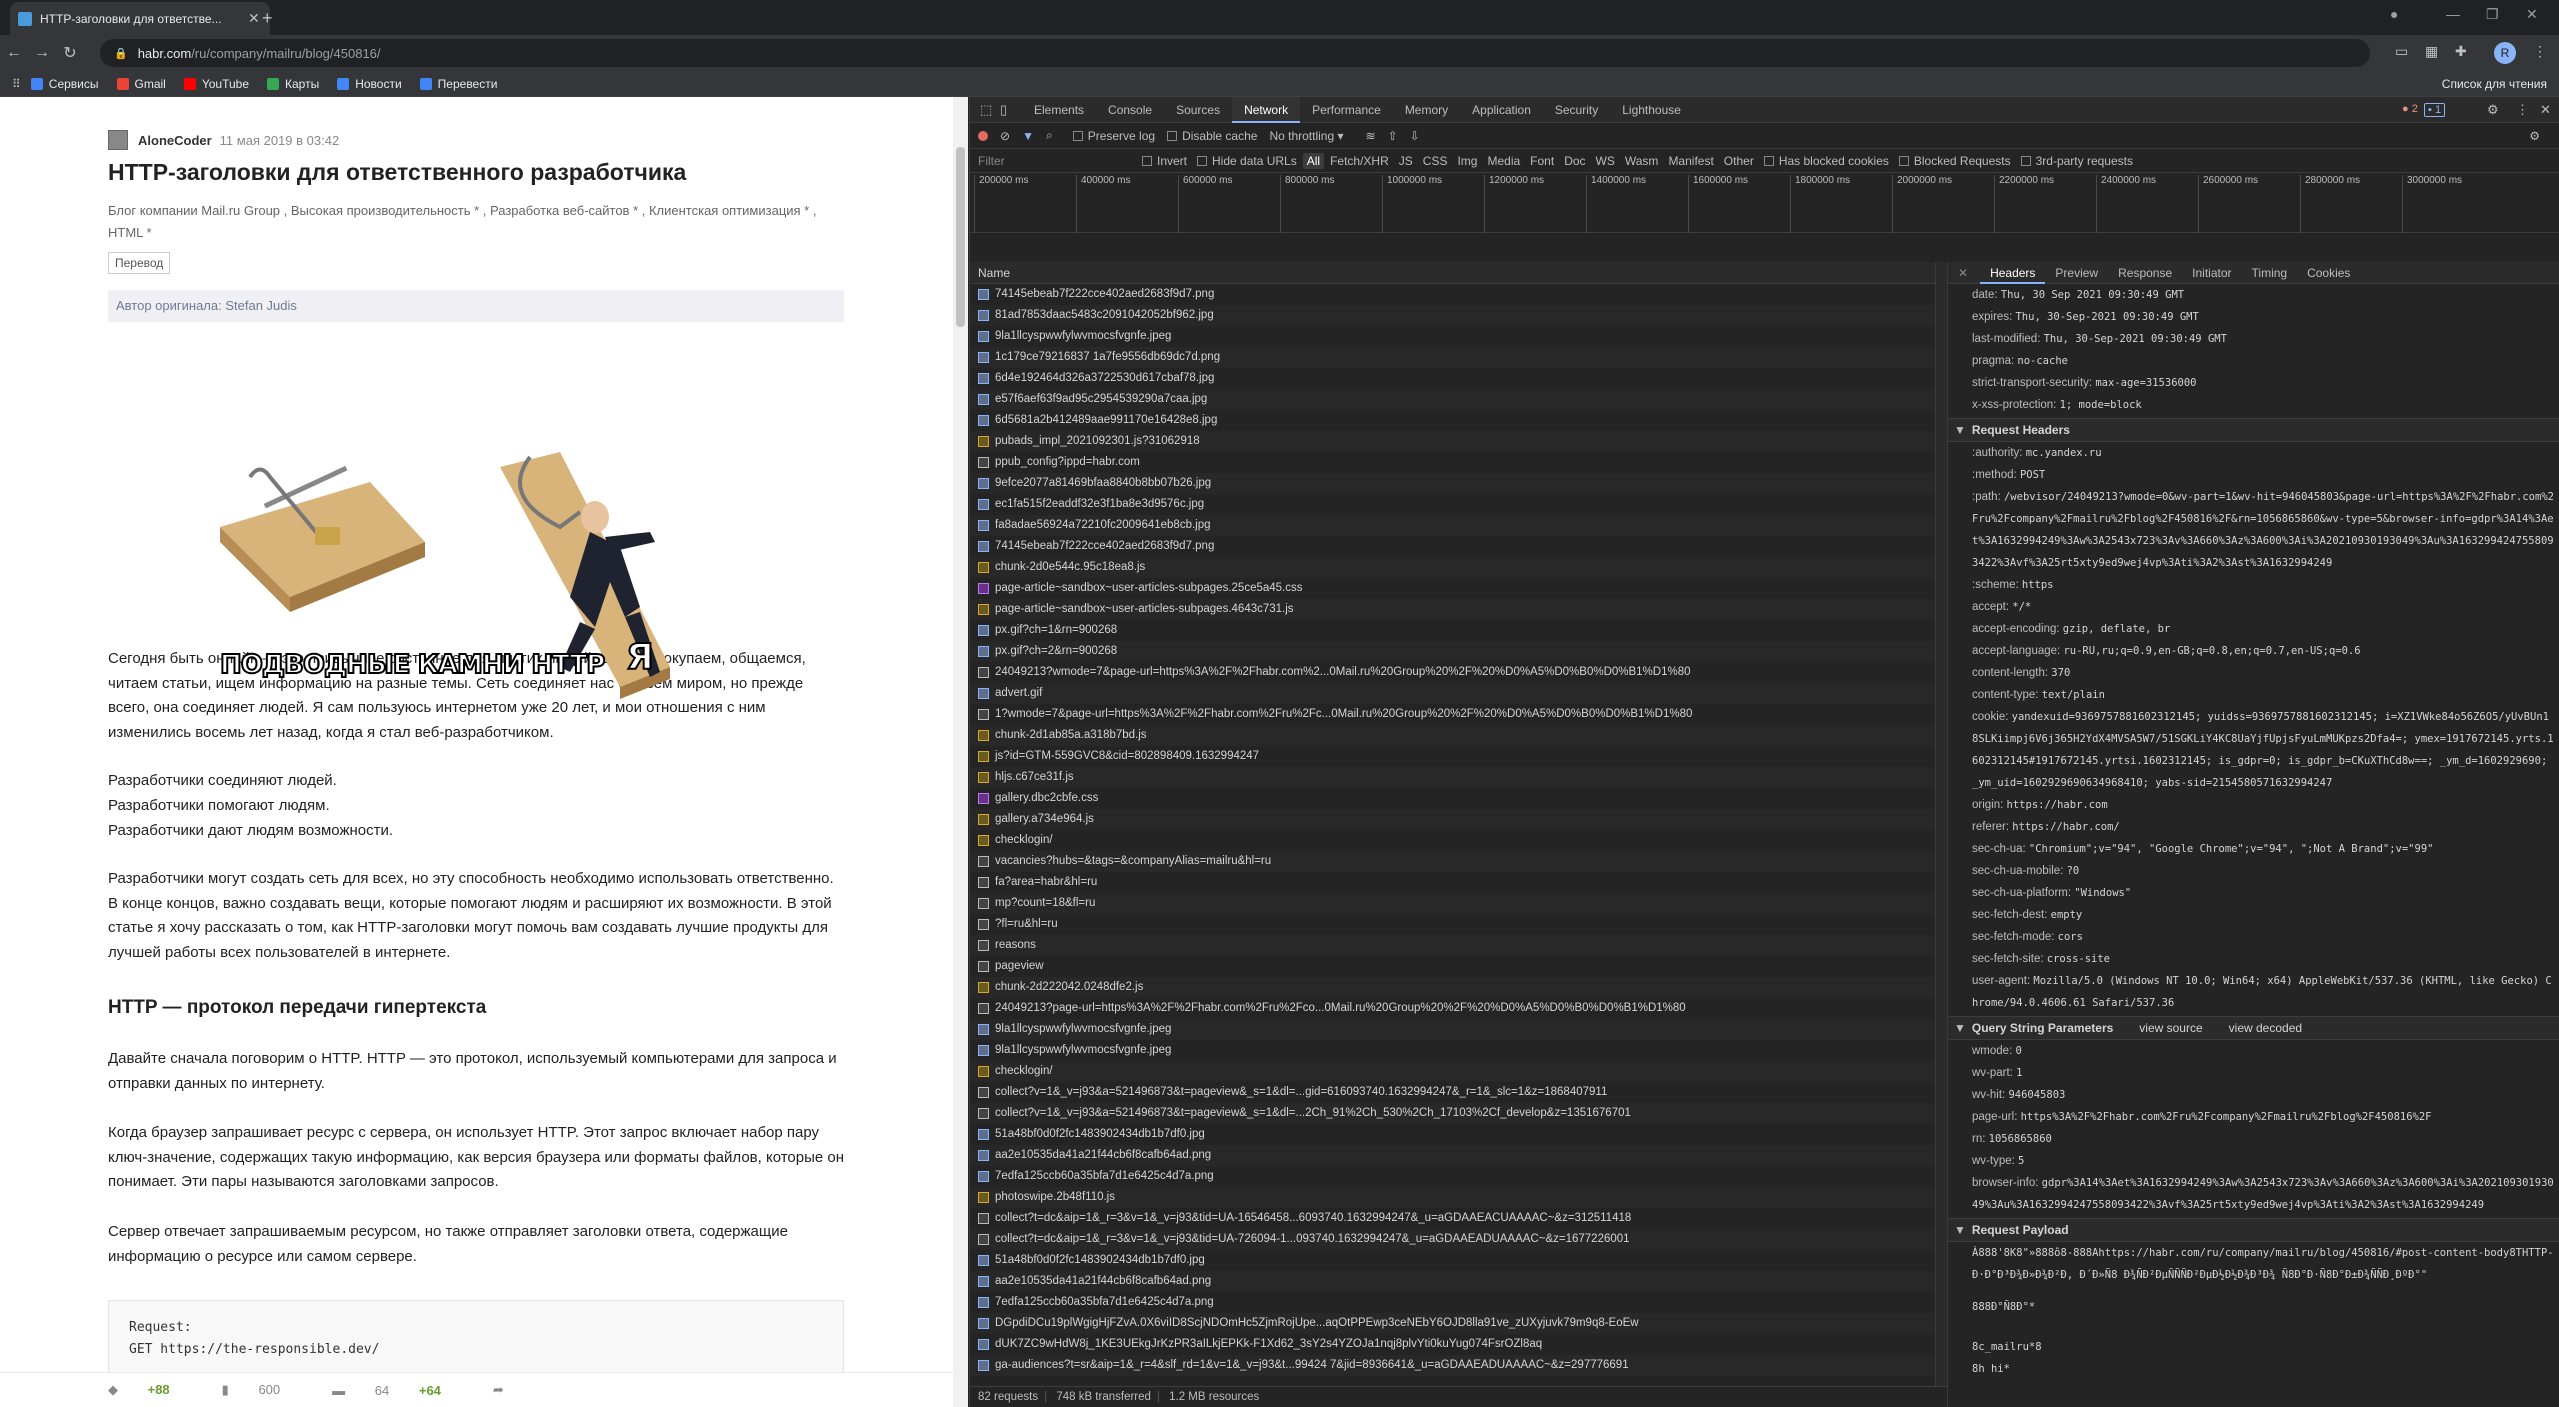  Describe the element at coordinates (1426, 110) in the screenshot. I see `tab-memory: Memory` at that location.